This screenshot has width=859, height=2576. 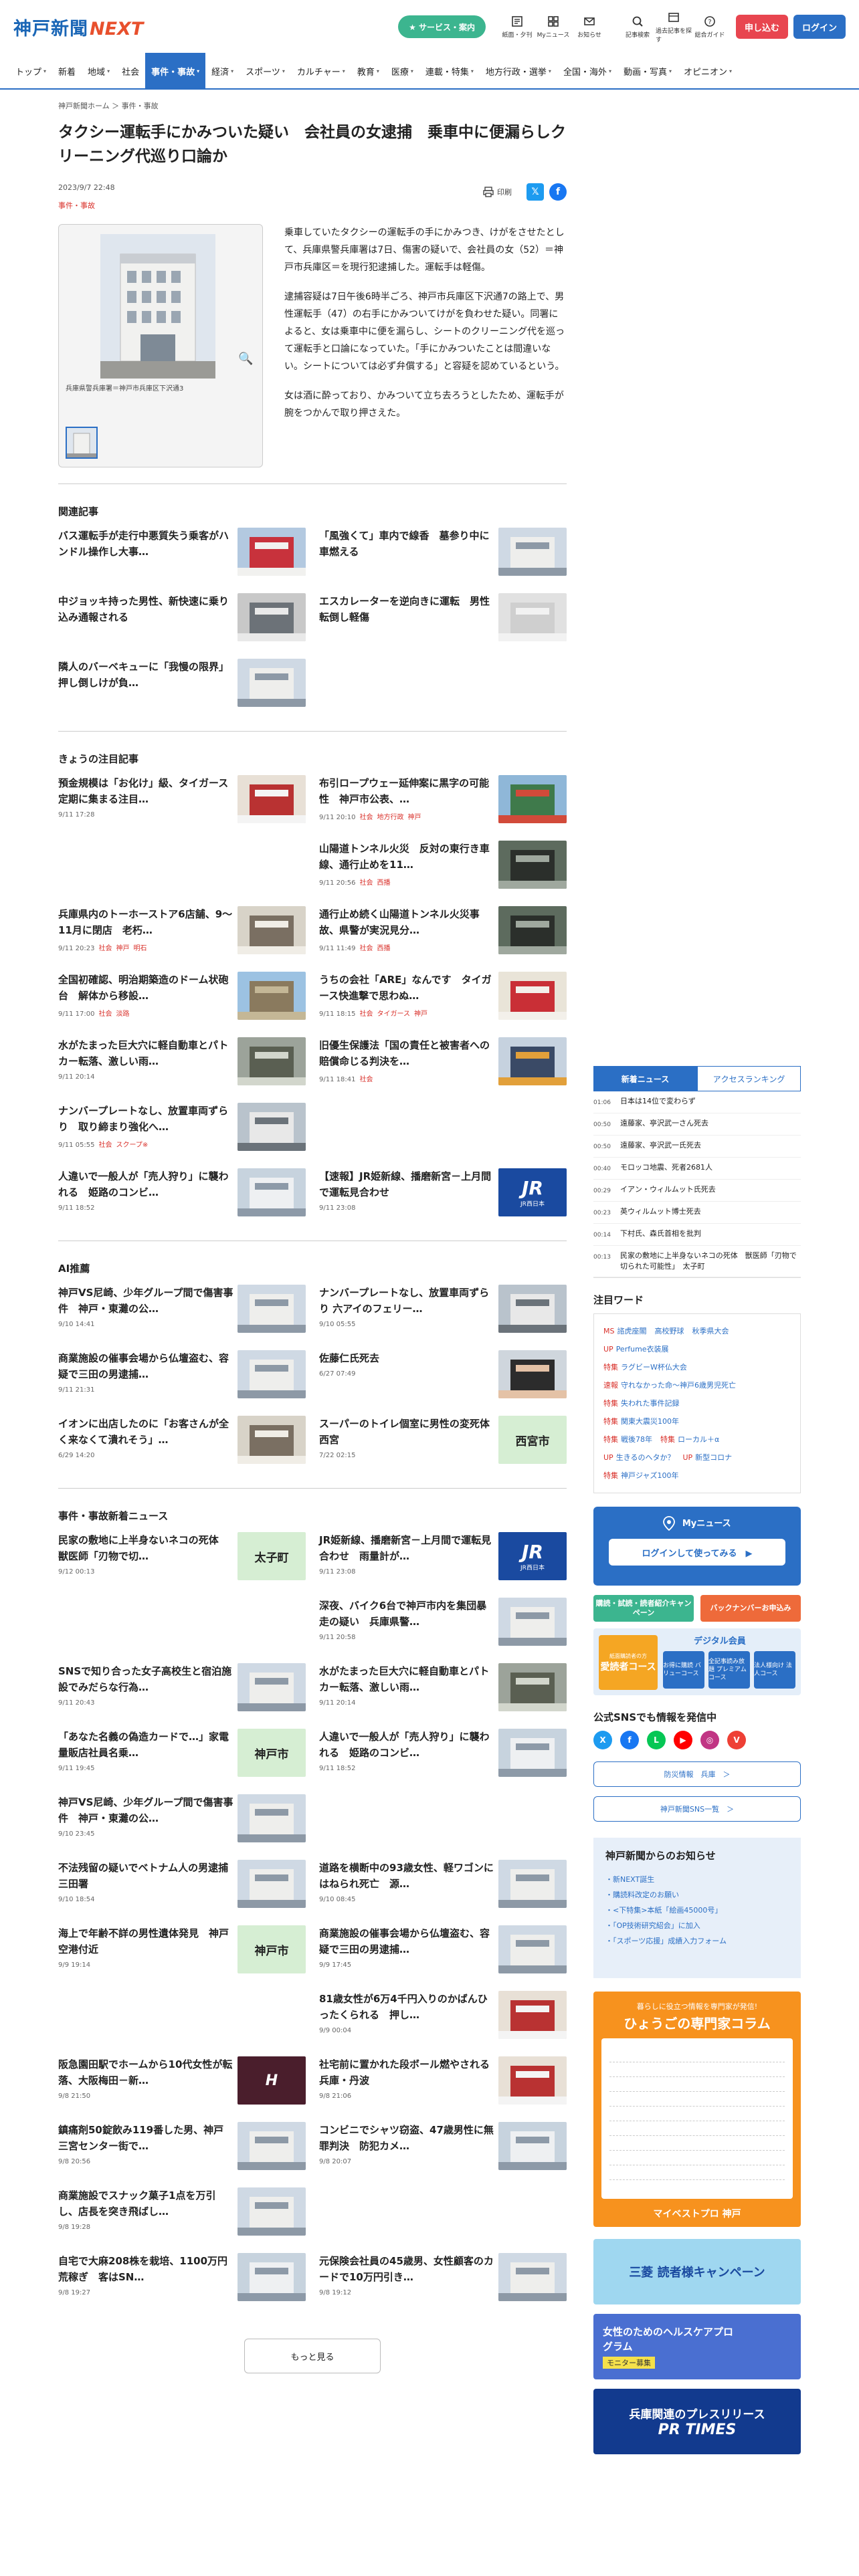 What do you see at coordinates (130, 71) in the screenshot?
I see `nav-item: 社会` at bounding box center [130, 71].